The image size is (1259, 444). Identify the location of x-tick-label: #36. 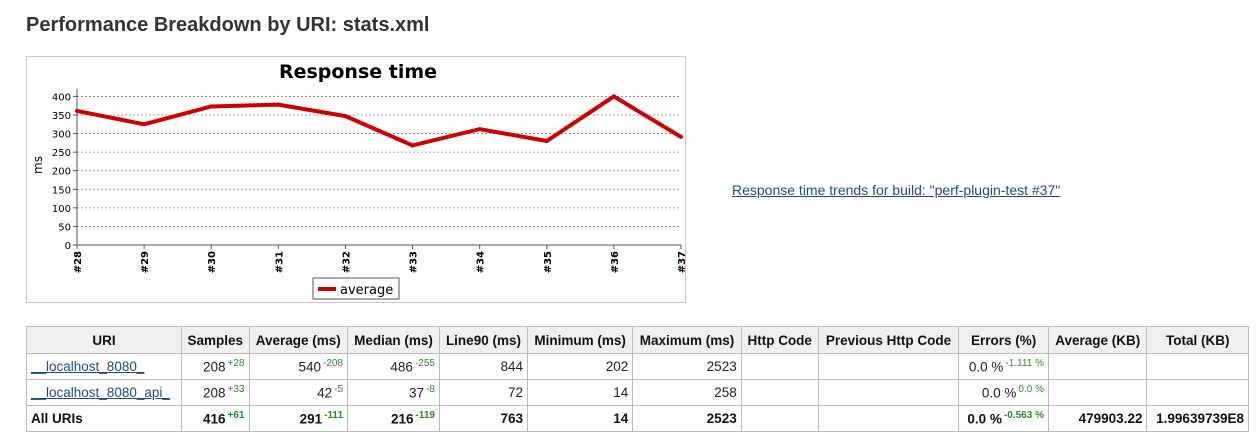
(615, 262).